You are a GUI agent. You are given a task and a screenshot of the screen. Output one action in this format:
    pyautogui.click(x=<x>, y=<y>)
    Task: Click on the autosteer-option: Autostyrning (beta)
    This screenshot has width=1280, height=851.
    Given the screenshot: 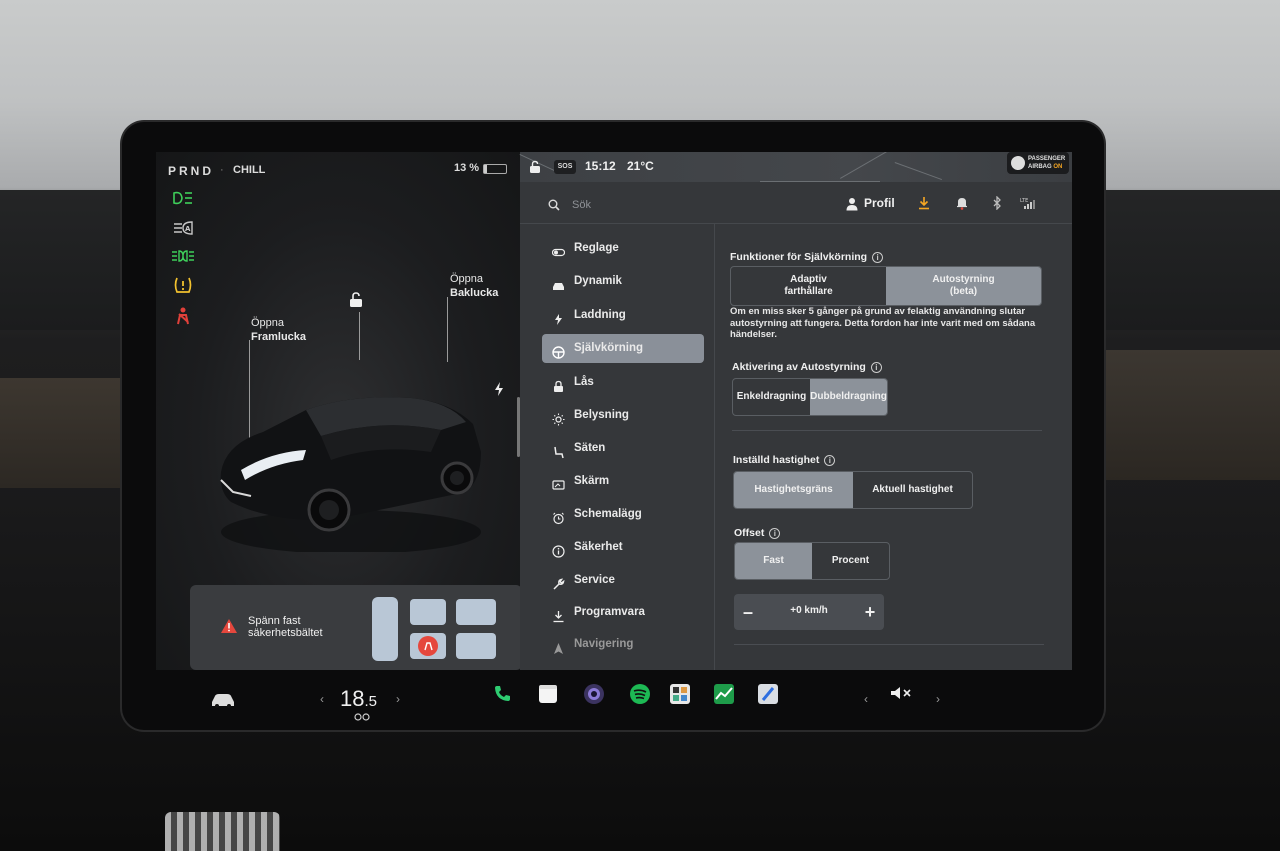 What is the action you would take?
    pyautogui.click(x=963, y=286)
    